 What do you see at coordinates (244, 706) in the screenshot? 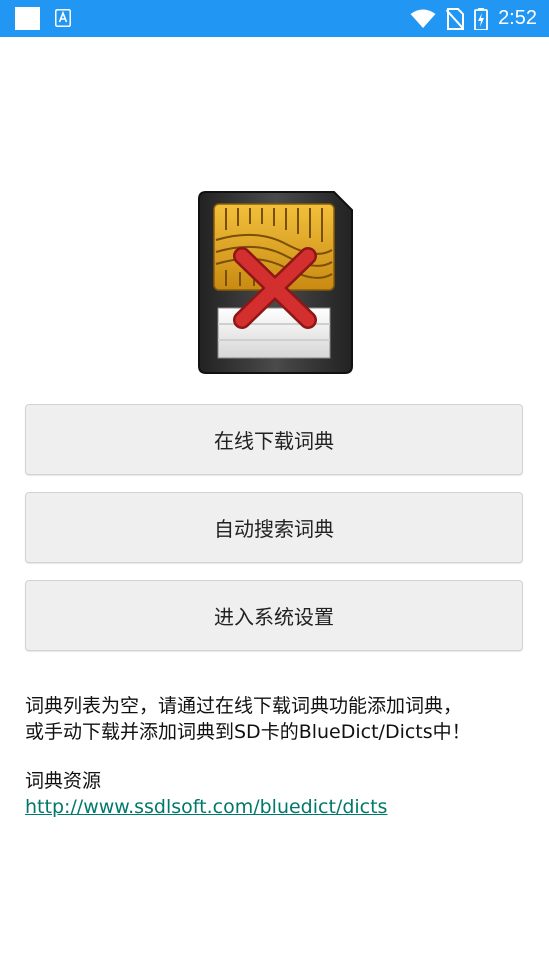
I see `message-line-1: 词典列表为空，请通过在线下载词典功能添加词典，` at bounding box center [244, 706].